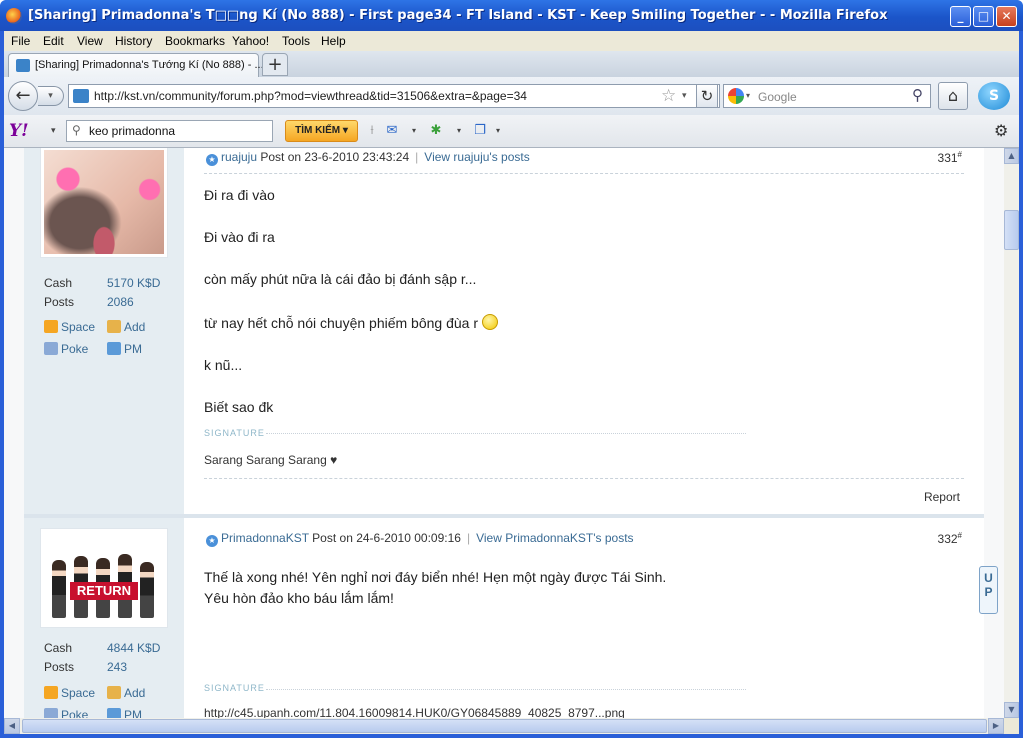 The image size is (1023, 738). I want to click on cash-value: 5170 K$D, so click(134, 283).